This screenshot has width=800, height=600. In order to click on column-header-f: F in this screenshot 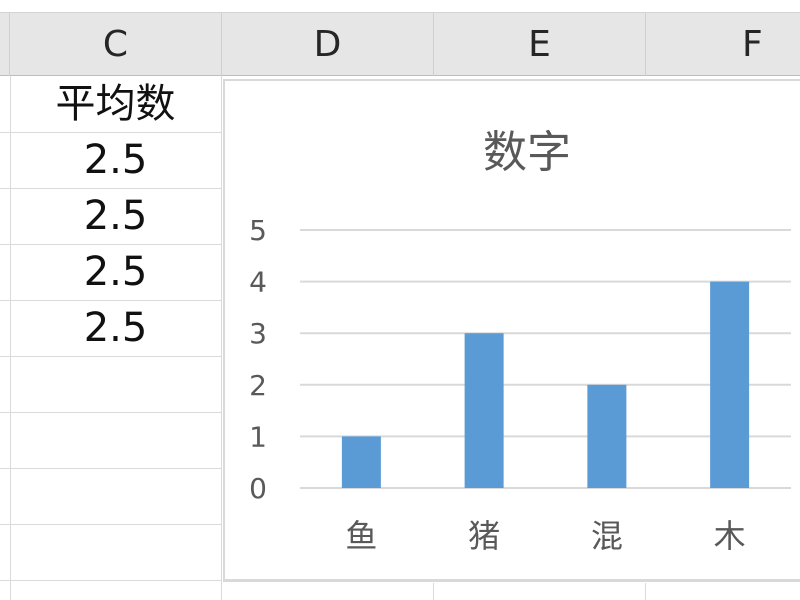, I will do `click(723, 44)`.